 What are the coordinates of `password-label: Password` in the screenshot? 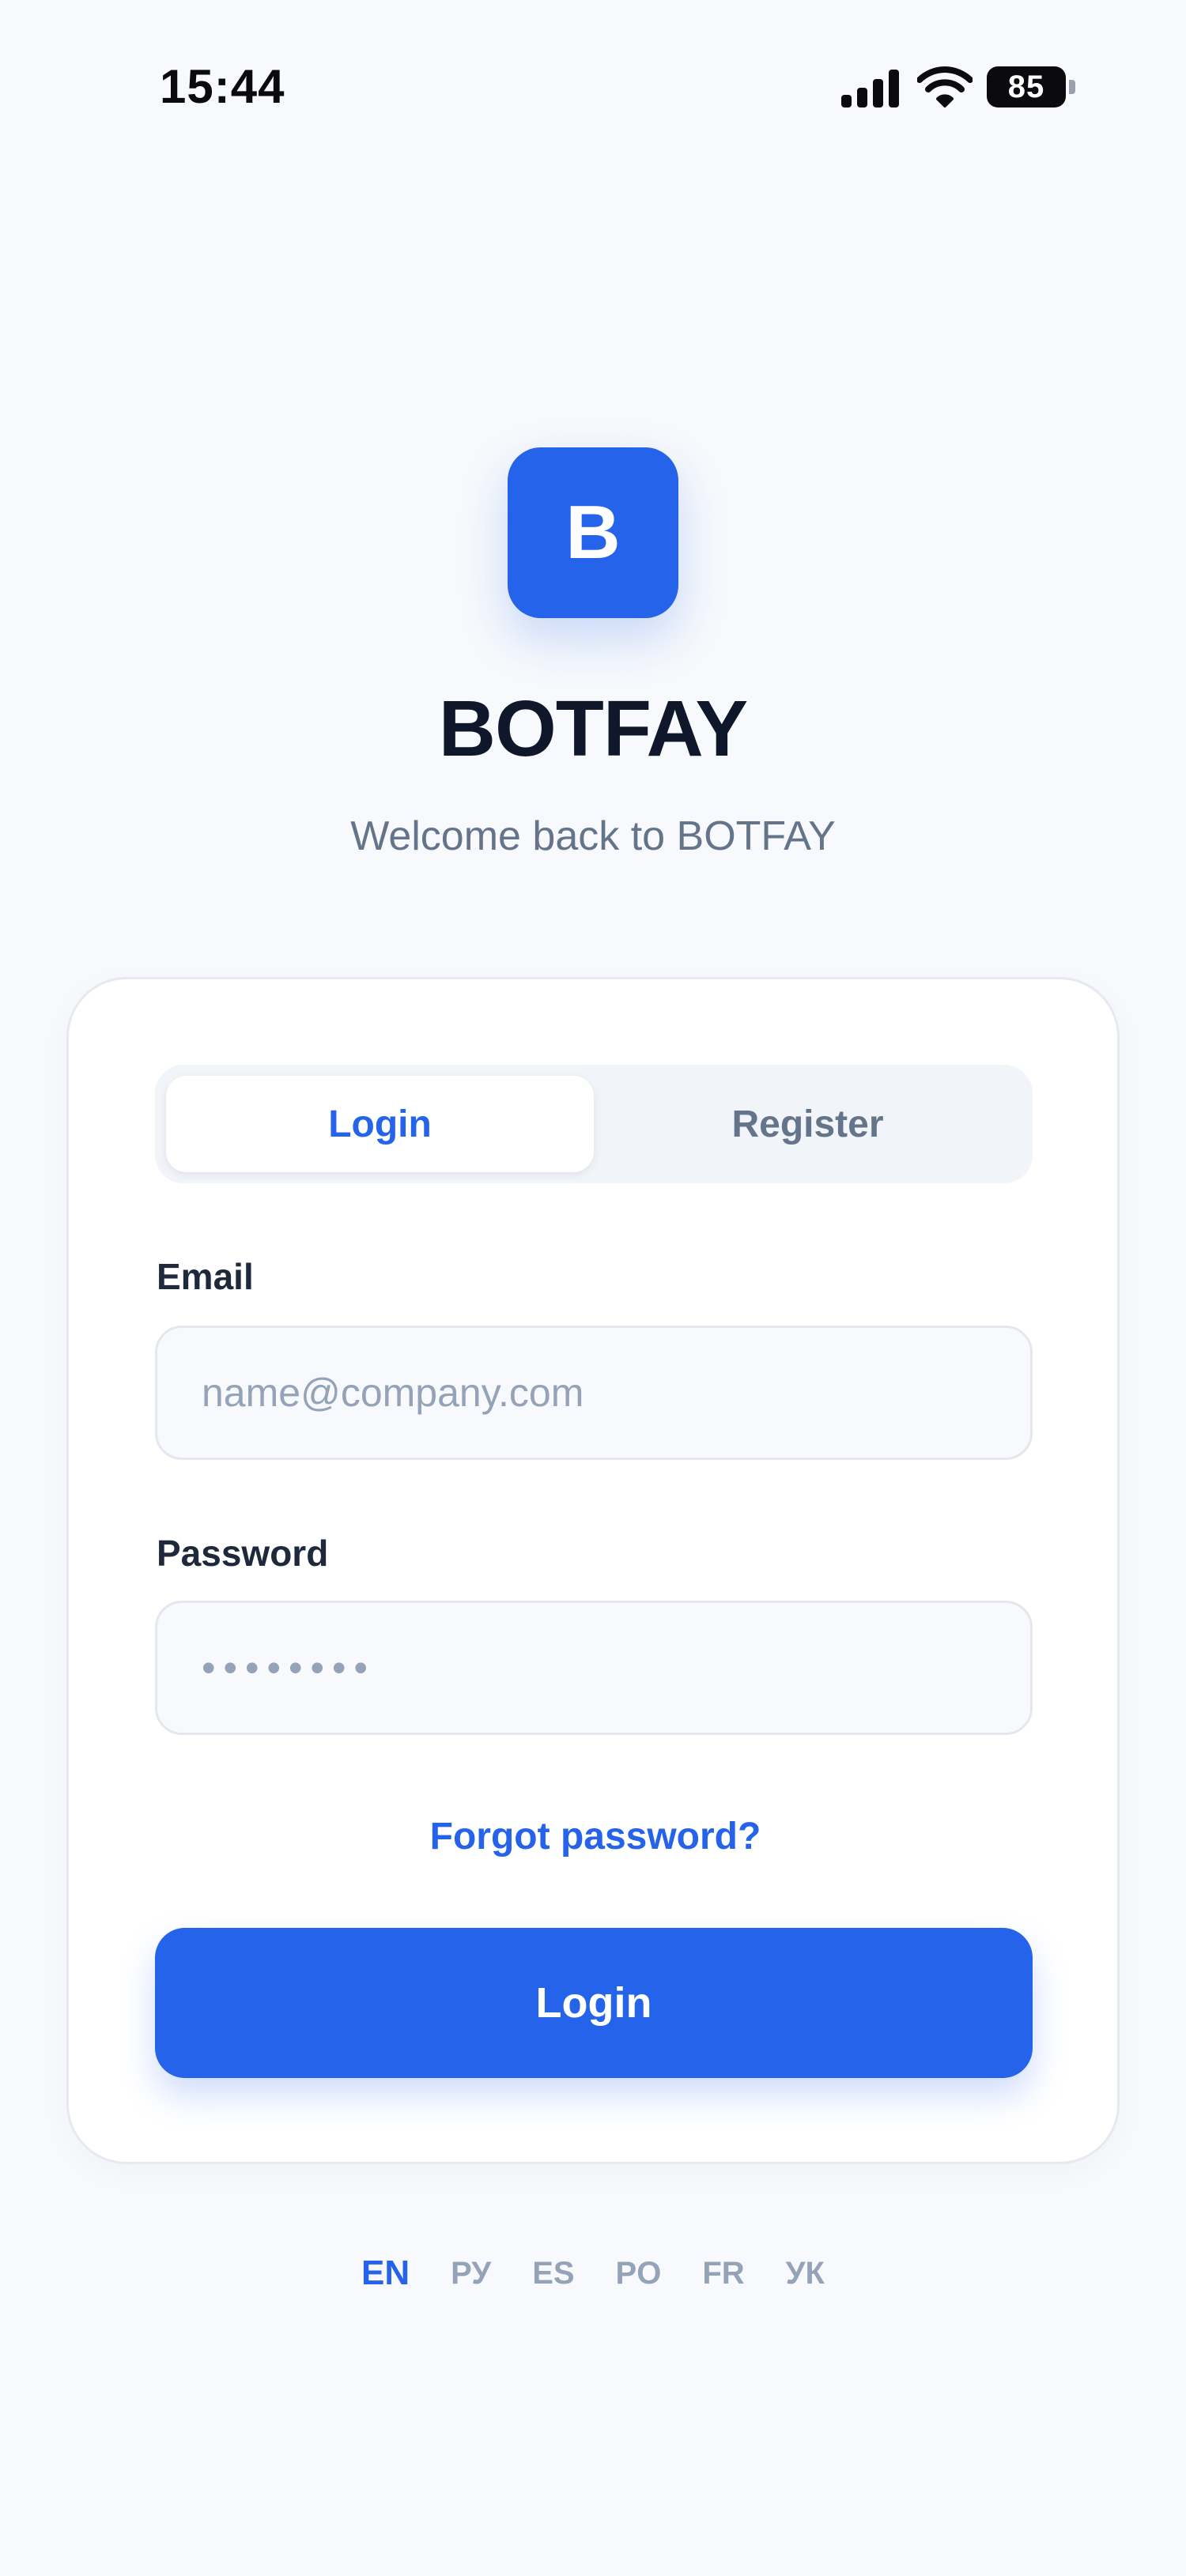 It's located at (243, 1553).